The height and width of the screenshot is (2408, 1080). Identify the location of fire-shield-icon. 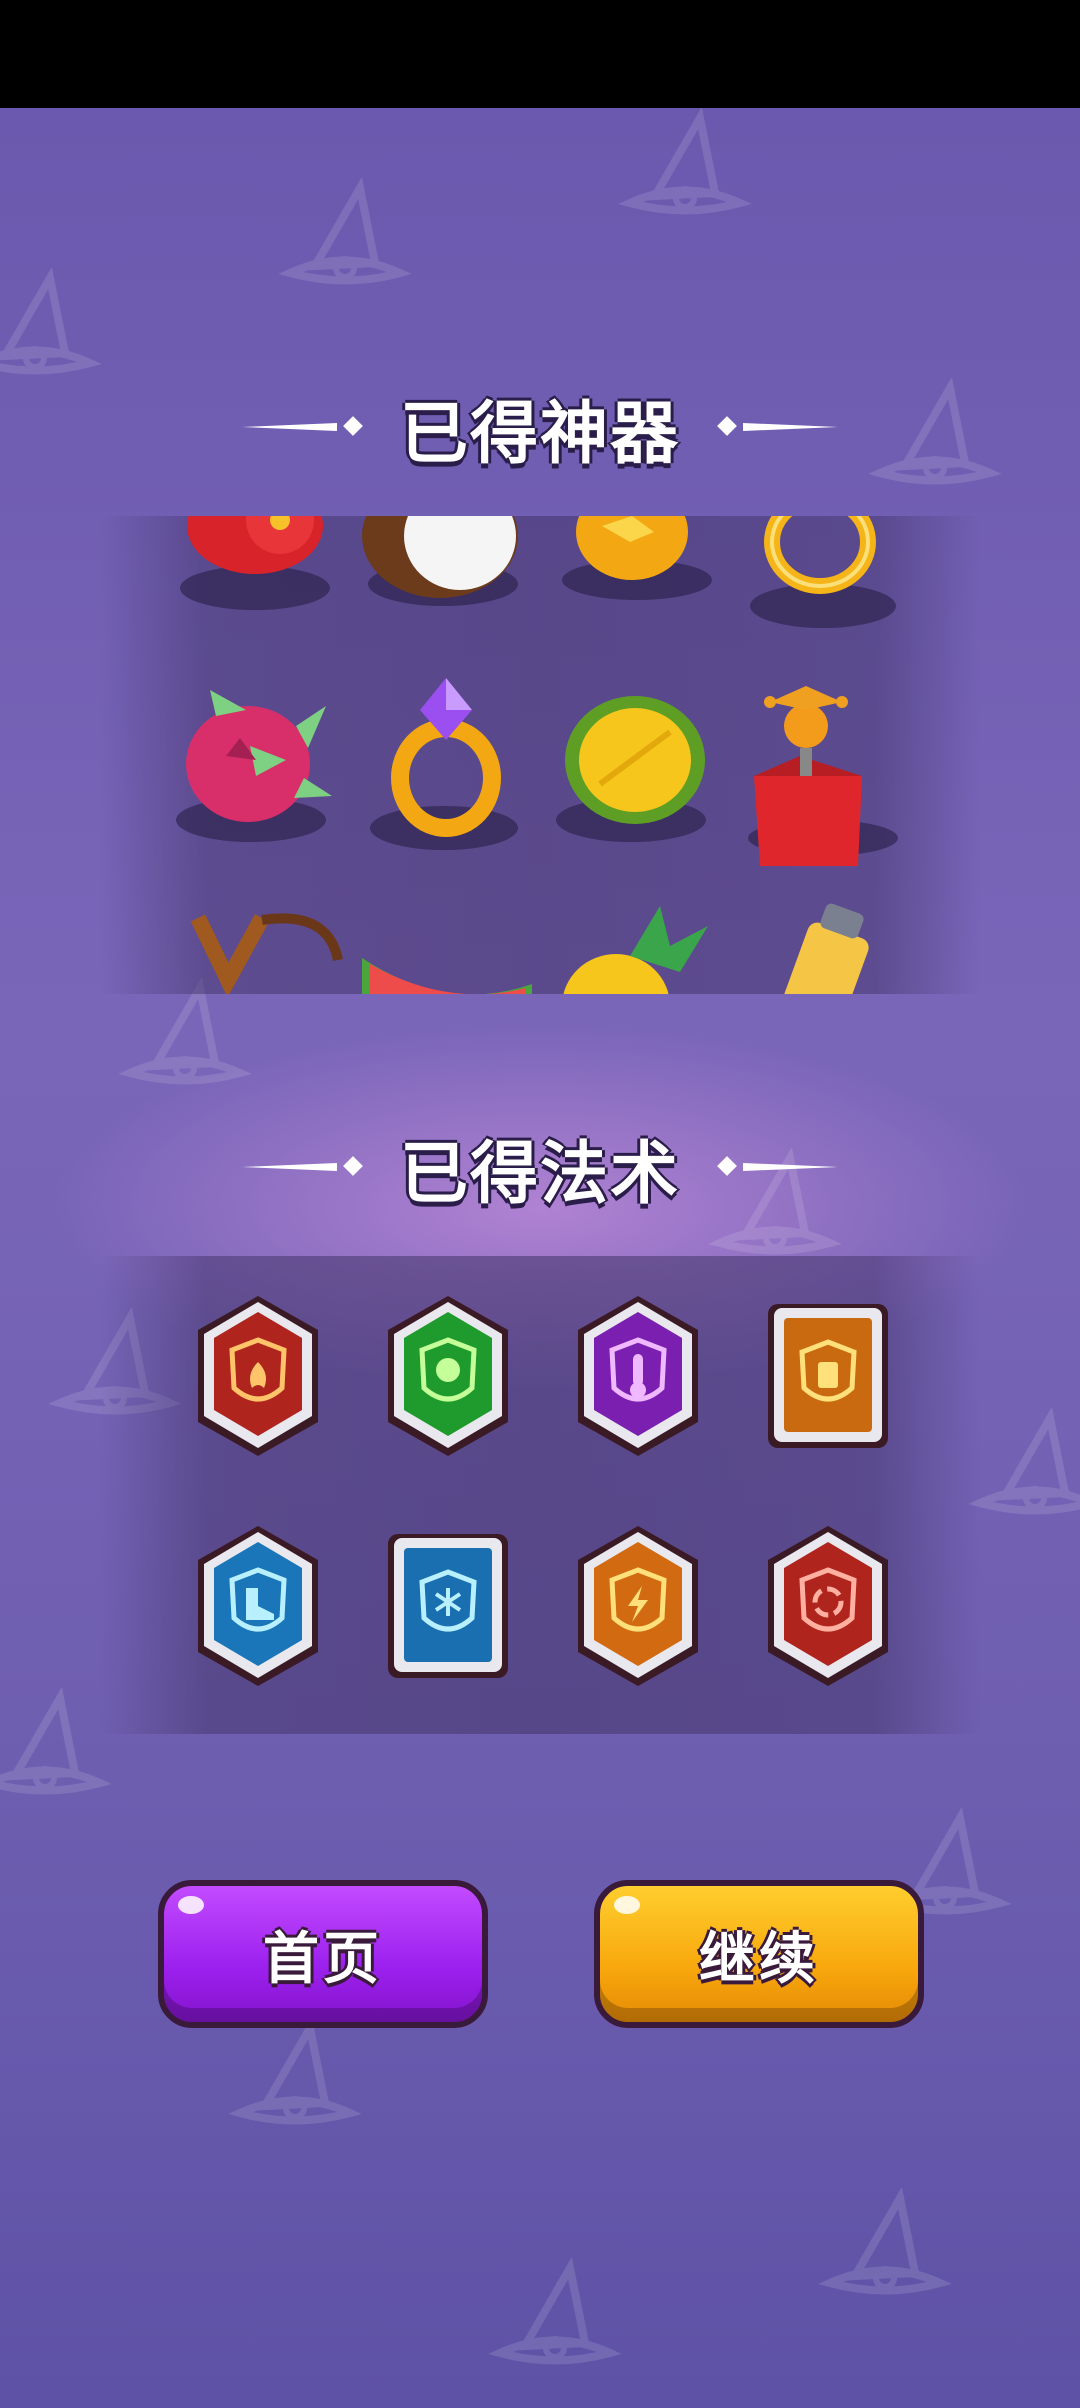
(258, 1376).